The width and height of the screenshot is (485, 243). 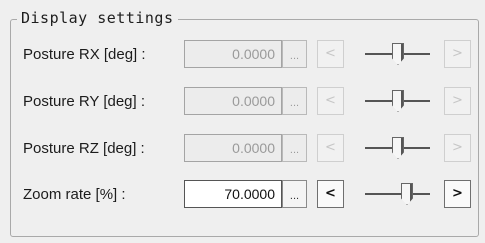 I want to click on posture-ry-increment-button: >, so click(x=457, y=101).